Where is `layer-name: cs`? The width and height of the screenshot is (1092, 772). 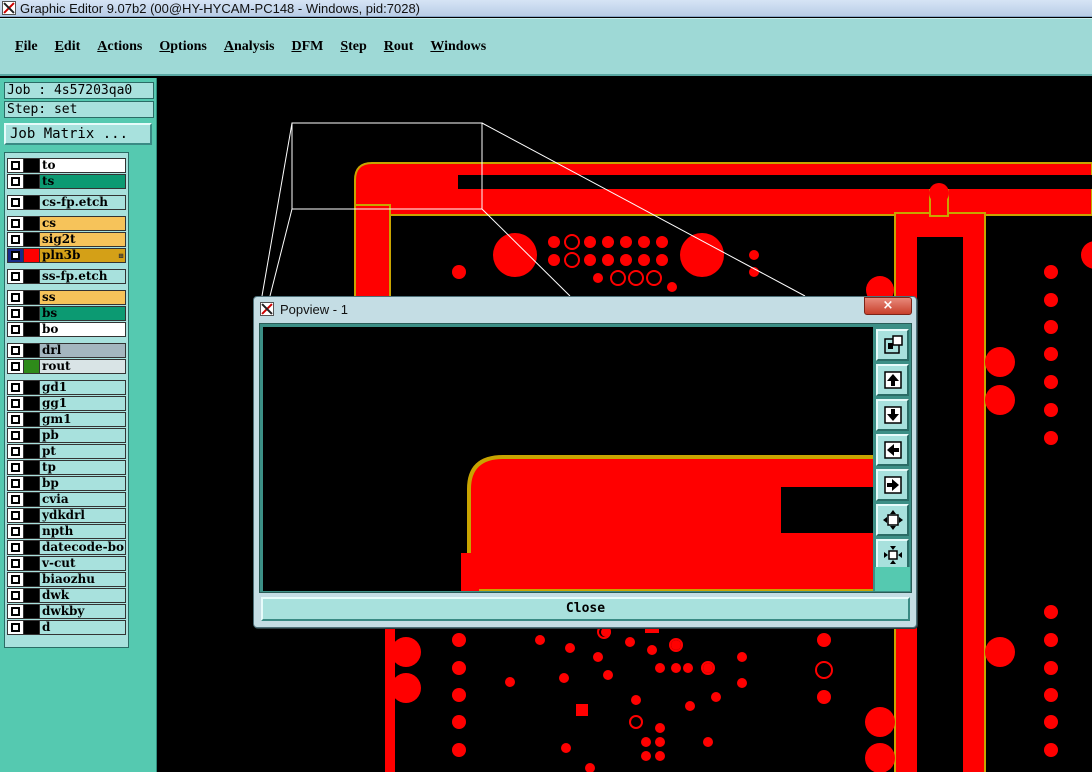
layer-name: cs is located at coordinates (82, 223).